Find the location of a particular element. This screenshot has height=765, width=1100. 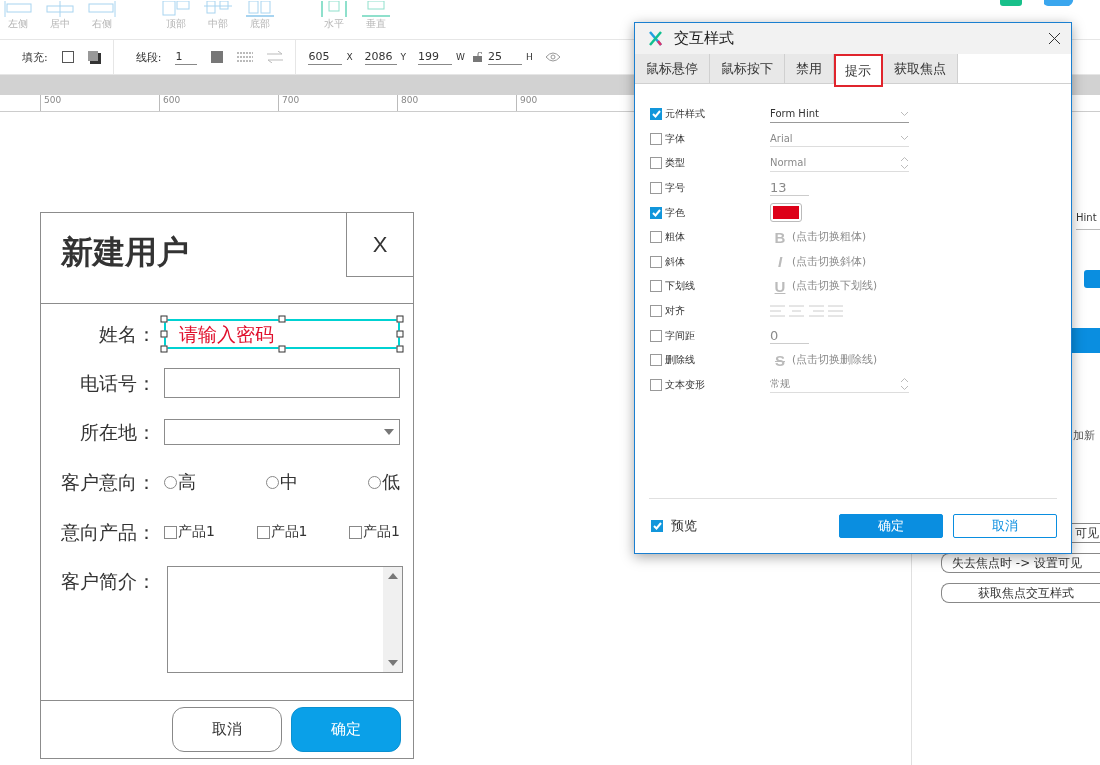

property-label: 字间距 is located at coordinates (680, 335).